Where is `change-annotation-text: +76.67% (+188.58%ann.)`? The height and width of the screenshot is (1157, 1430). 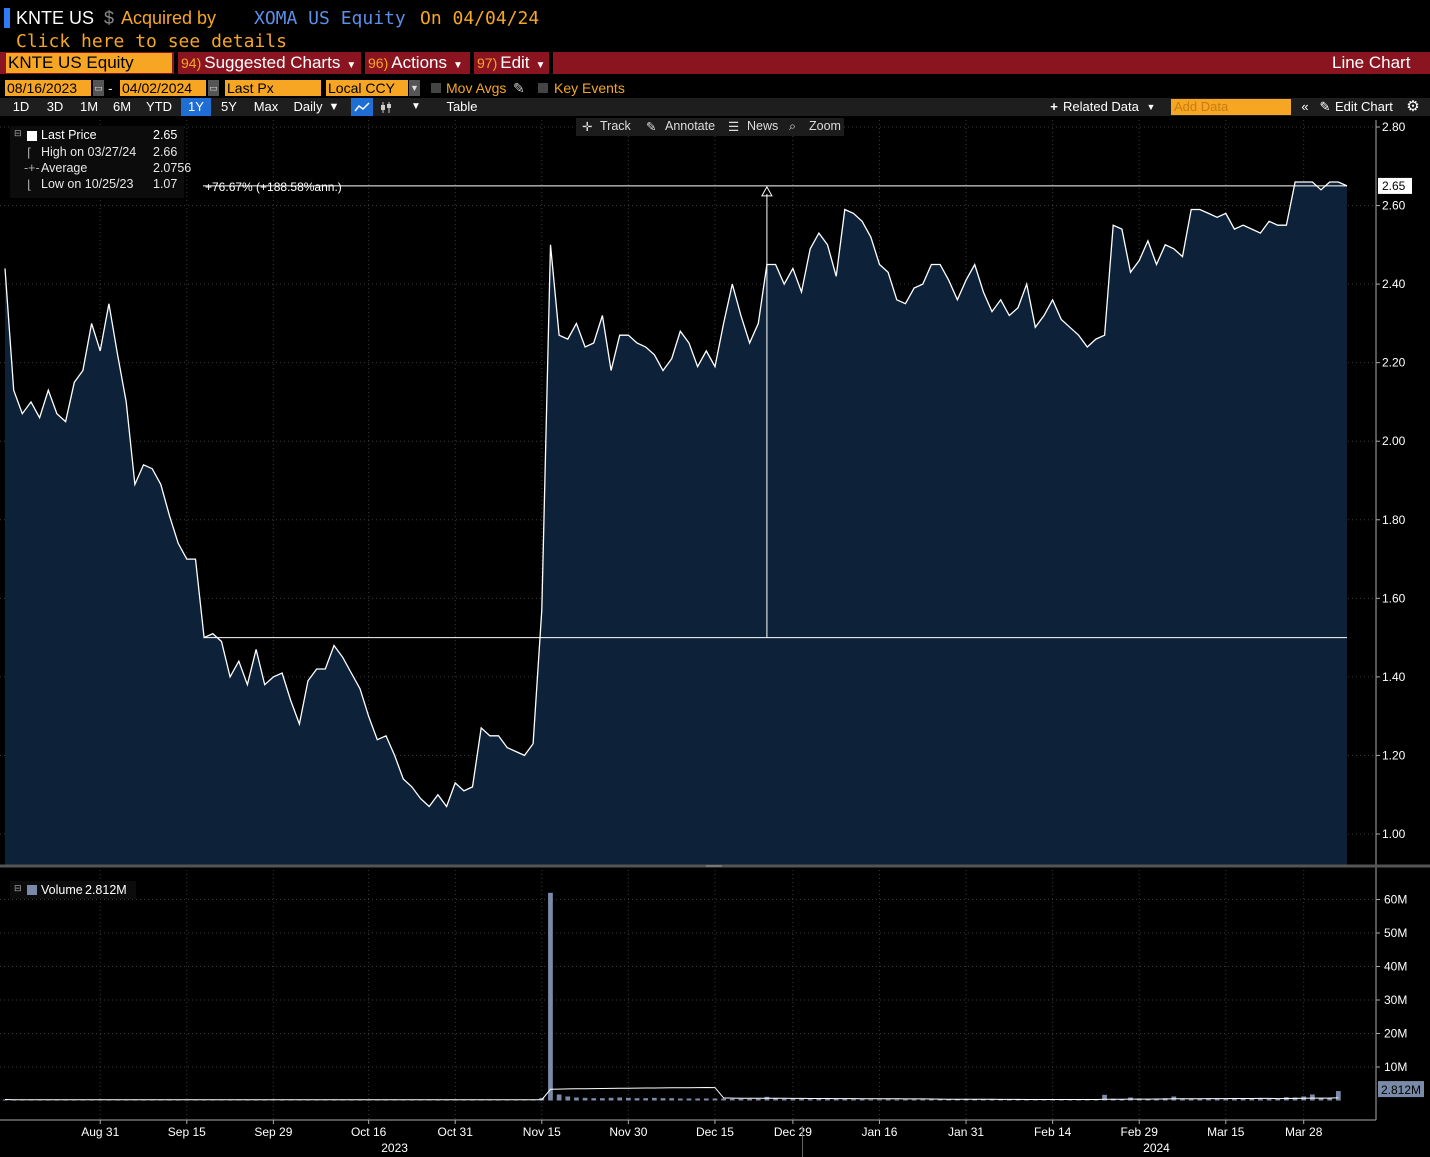
change-annotation-text: +76.67% (+188.58%ann.) is located at coordinates (273, 187).